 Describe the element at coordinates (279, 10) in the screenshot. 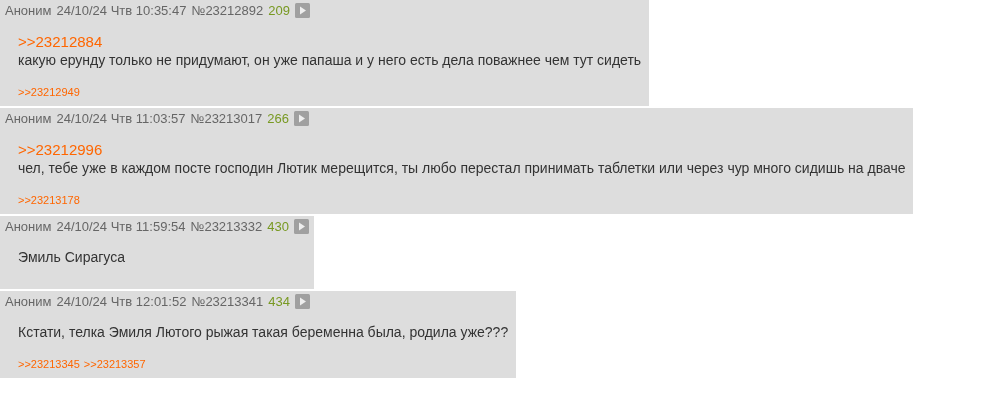

I see `post-ordinal: 209` at that location.